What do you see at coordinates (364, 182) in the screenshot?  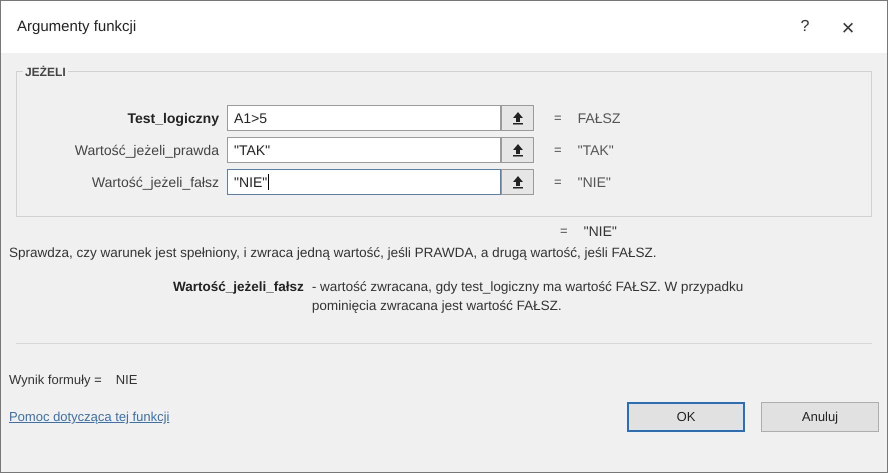 I see `argument-field: "NIE"` at bounding box center [364, 182].